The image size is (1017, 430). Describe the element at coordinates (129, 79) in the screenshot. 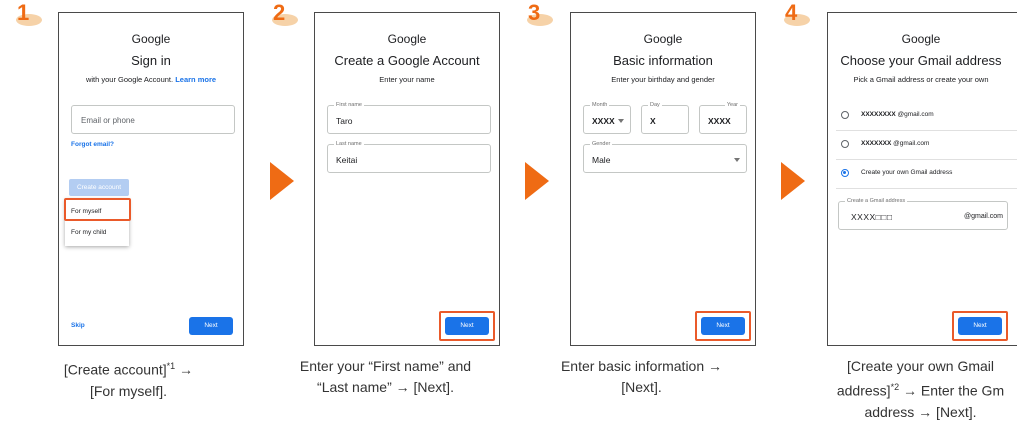

I see `subtitle-text: with your Google Account.` at that location.